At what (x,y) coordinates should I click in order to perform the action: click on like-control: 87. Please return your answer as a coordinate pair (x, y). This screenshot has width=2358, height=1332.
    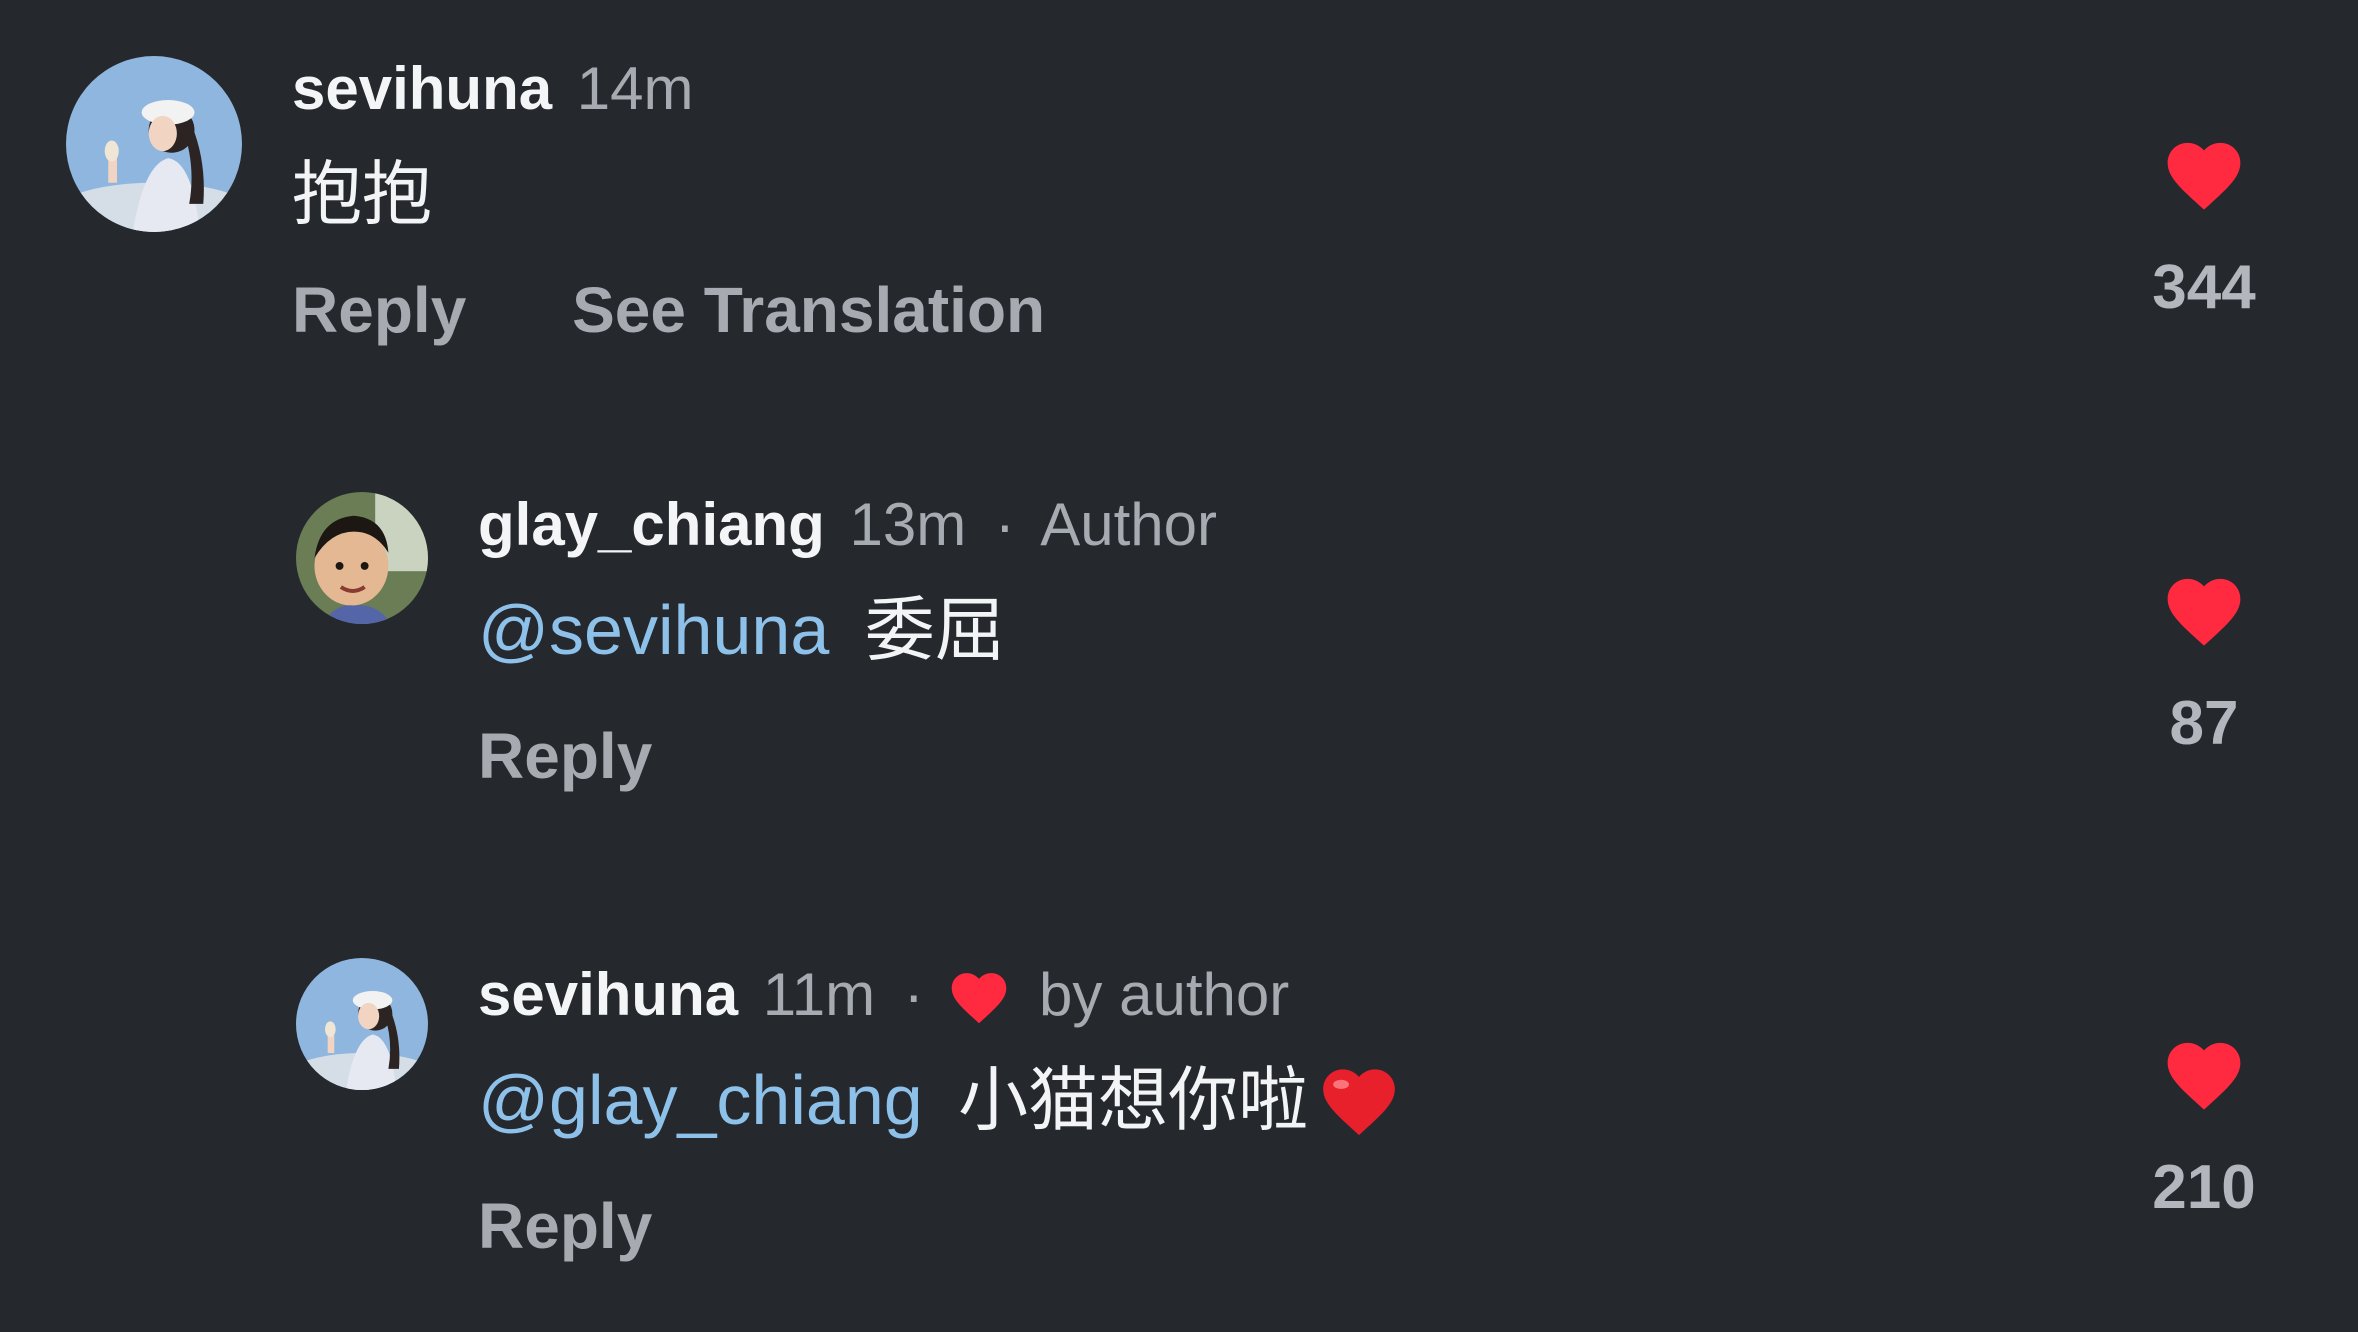
    Looking at the image, I should click on (2204, 664).